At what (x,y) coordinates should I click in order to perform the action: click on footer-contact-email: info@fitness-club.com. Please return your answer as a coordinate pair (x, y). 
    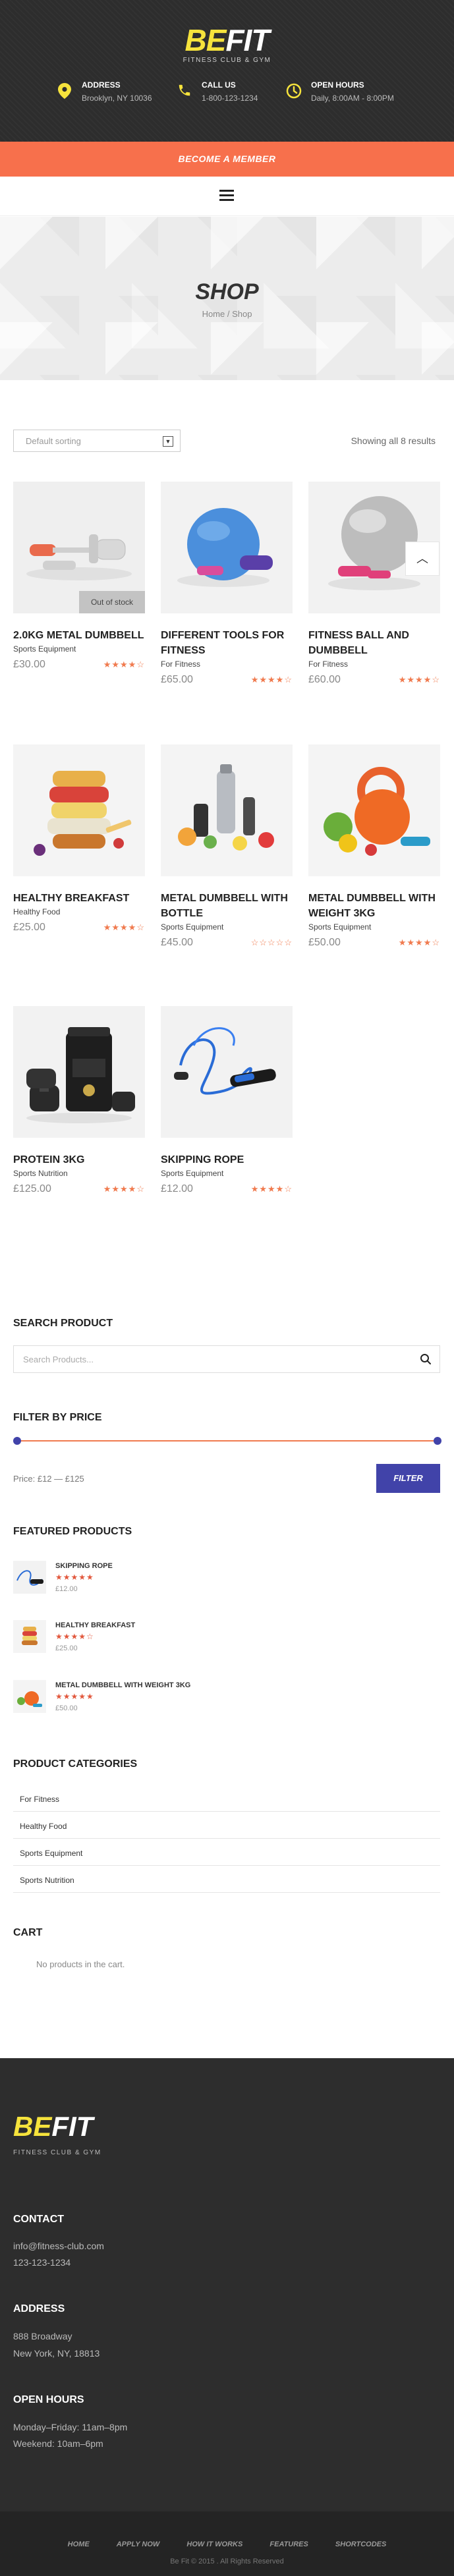
    Looking at the image, I should click on (58, 2246).